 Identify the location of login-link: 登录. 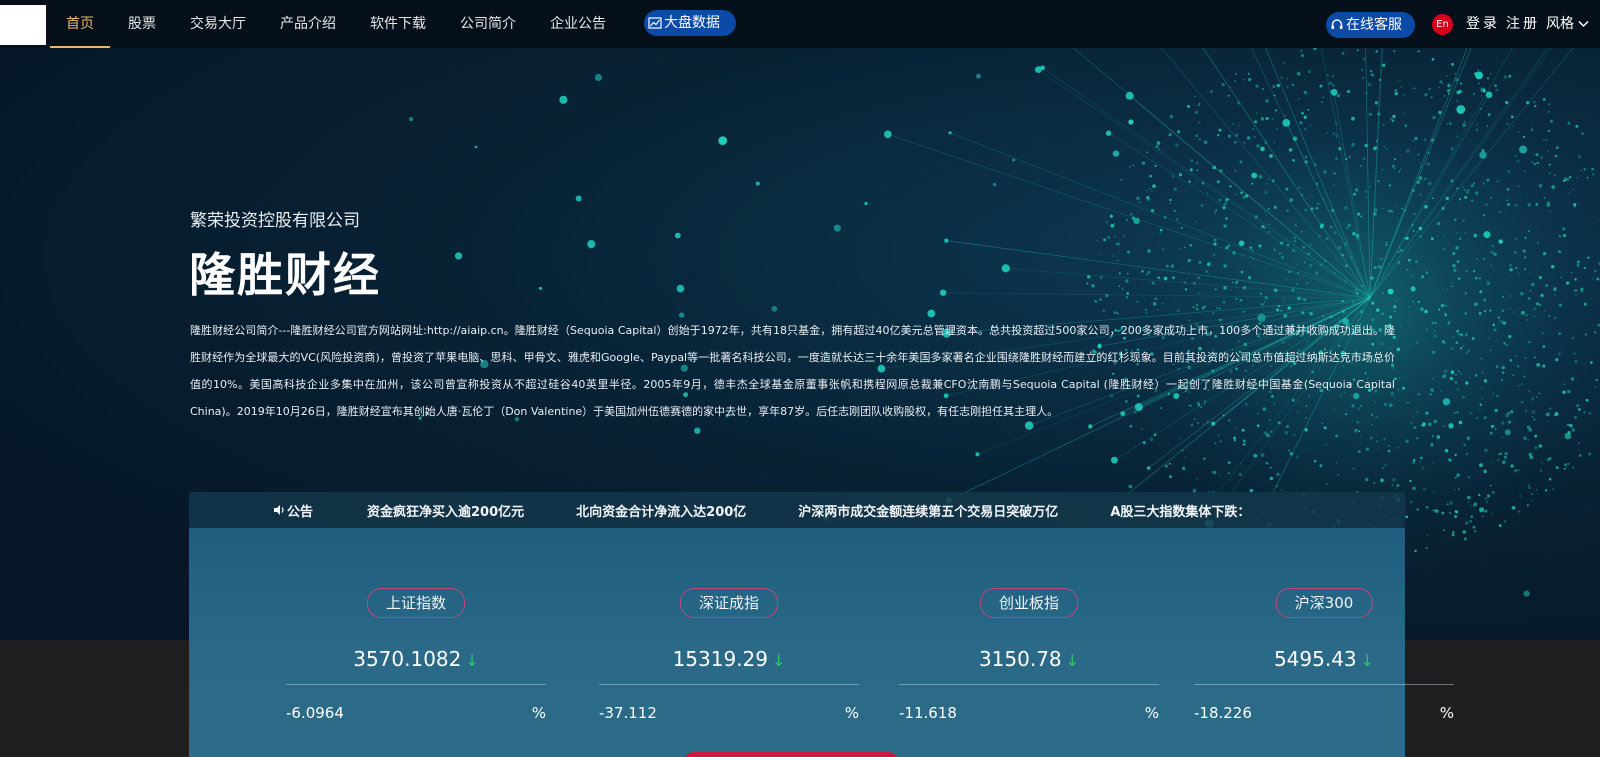
(1483, 24).